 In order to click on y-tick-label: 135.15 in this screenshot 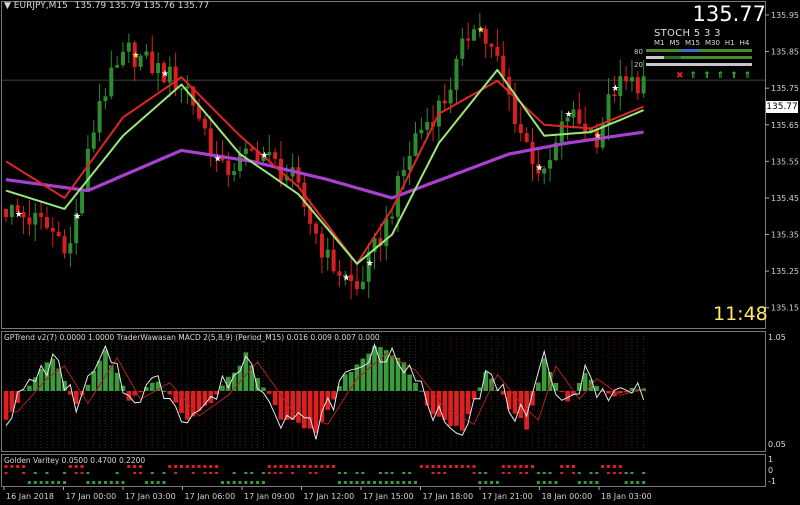, I will do `click(785, 308)`.